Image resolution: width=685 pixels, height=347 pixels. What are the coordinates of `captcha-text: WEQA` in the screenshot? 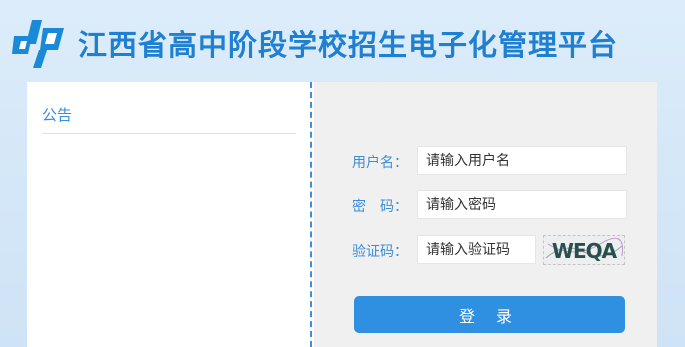 It's located at (585, 251).